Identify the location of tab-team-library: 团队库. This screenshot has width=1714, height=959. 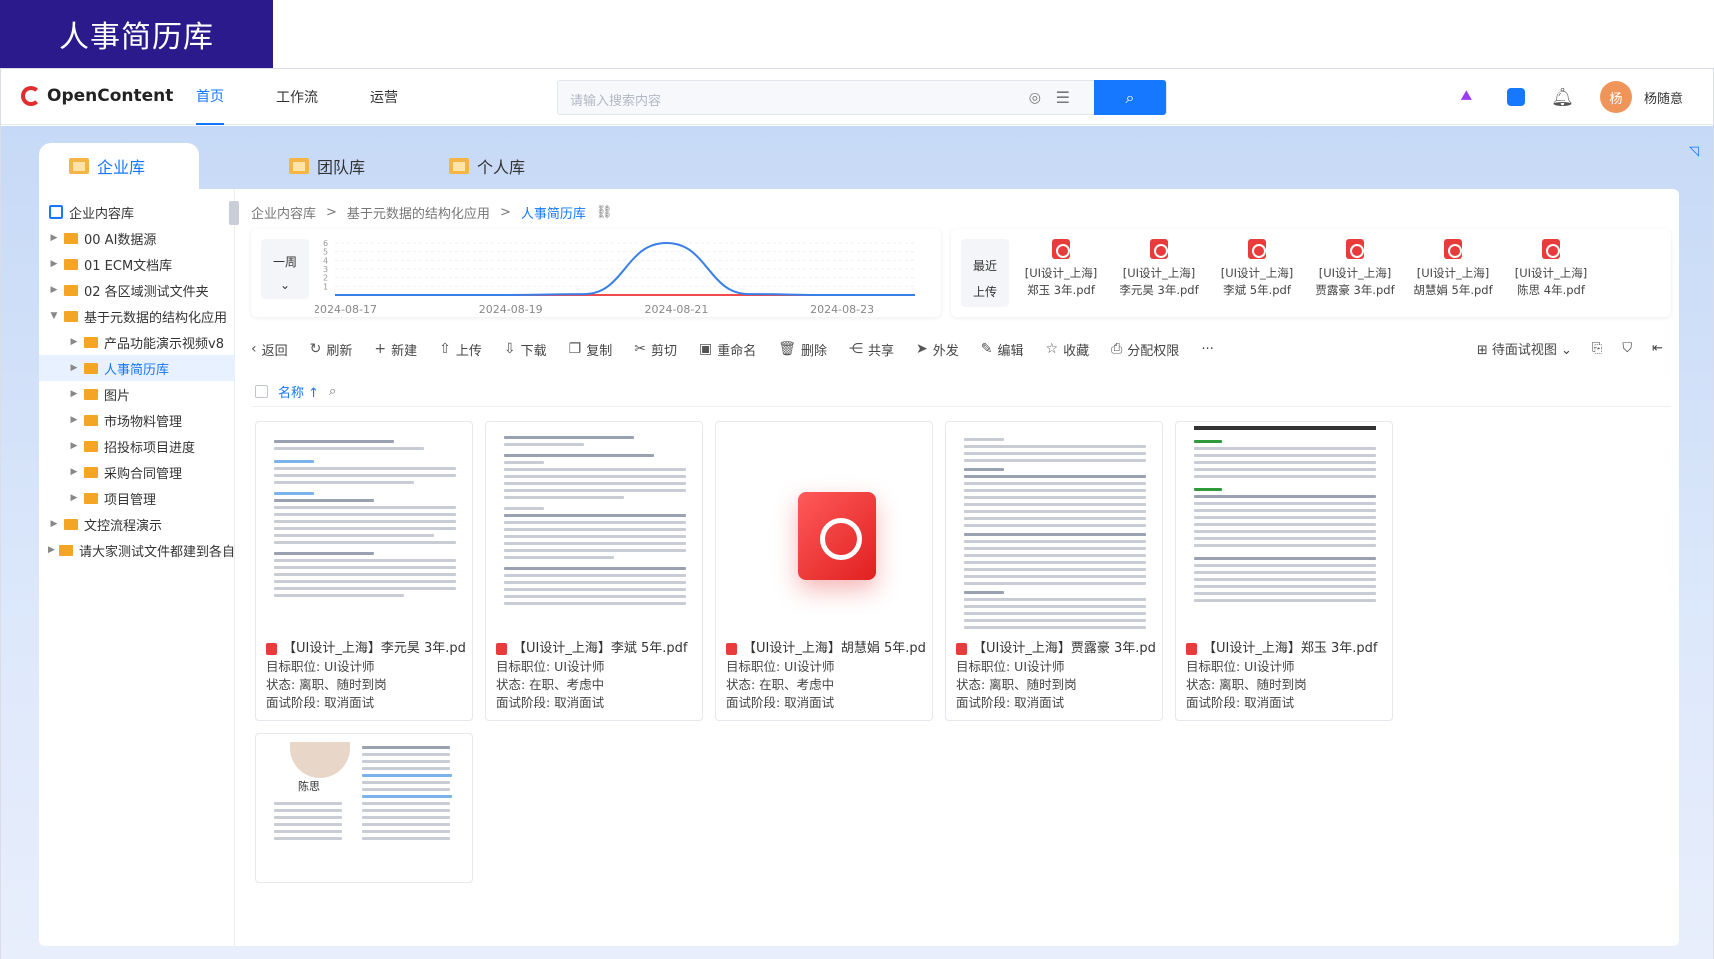
(324, 166).